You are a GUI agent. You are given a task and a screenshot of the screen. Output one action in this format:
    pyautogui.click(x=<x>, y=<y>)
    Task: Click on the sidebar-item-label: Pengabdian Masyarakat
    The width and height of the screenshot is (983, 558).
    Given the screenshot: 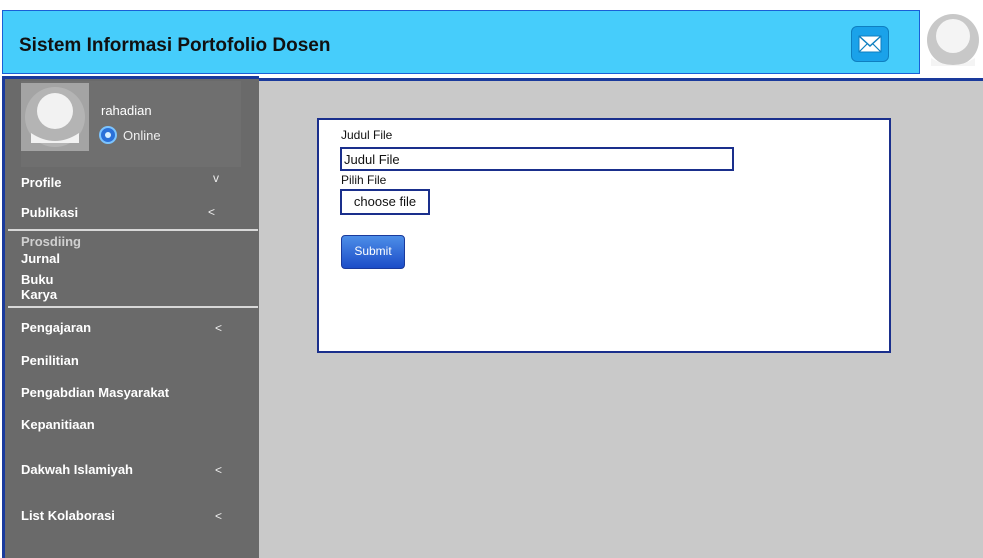 What is the action you would take?
    pyautogui.click(x=95, y=392)
    